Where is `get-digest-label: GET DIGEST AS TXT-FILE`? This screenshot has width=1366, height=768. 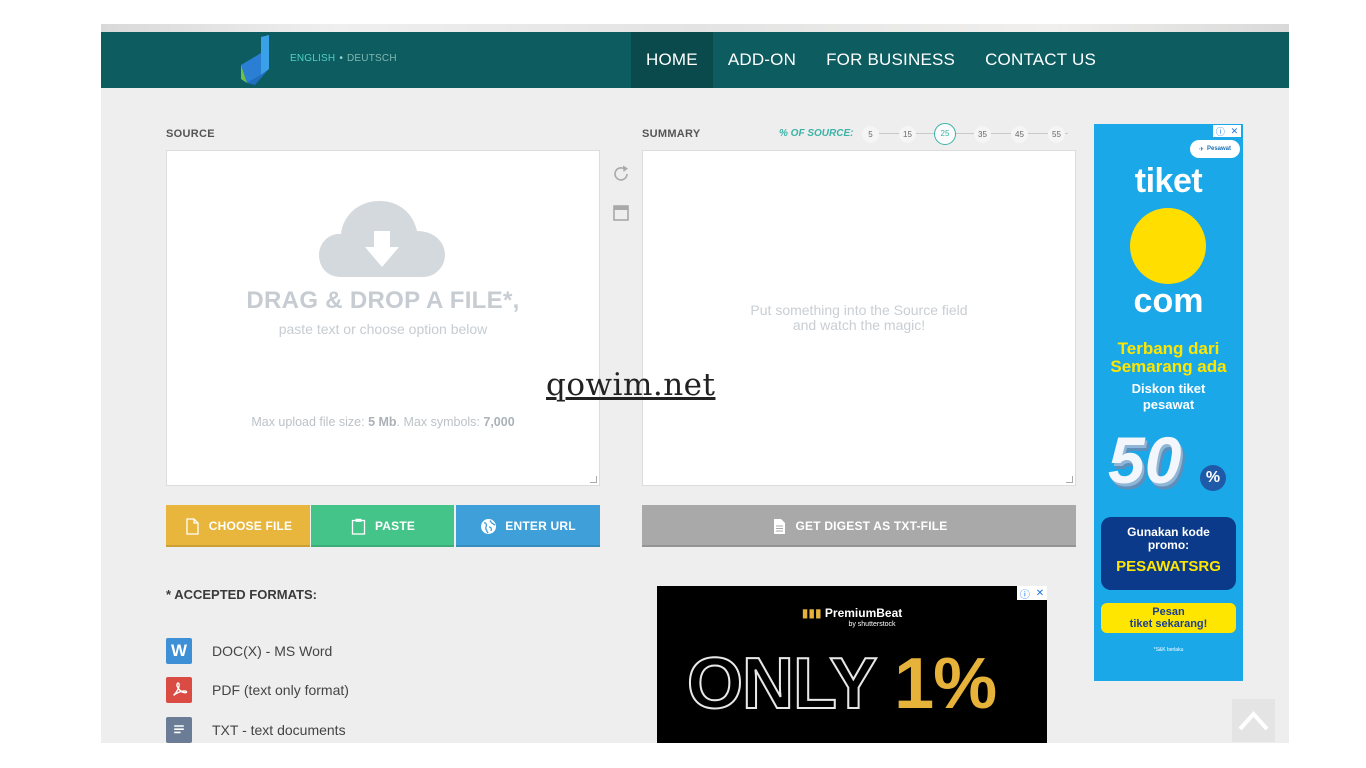 get-digest-label: GET DIGEST AS TXT-FILE is located at coordinates (871, 526).